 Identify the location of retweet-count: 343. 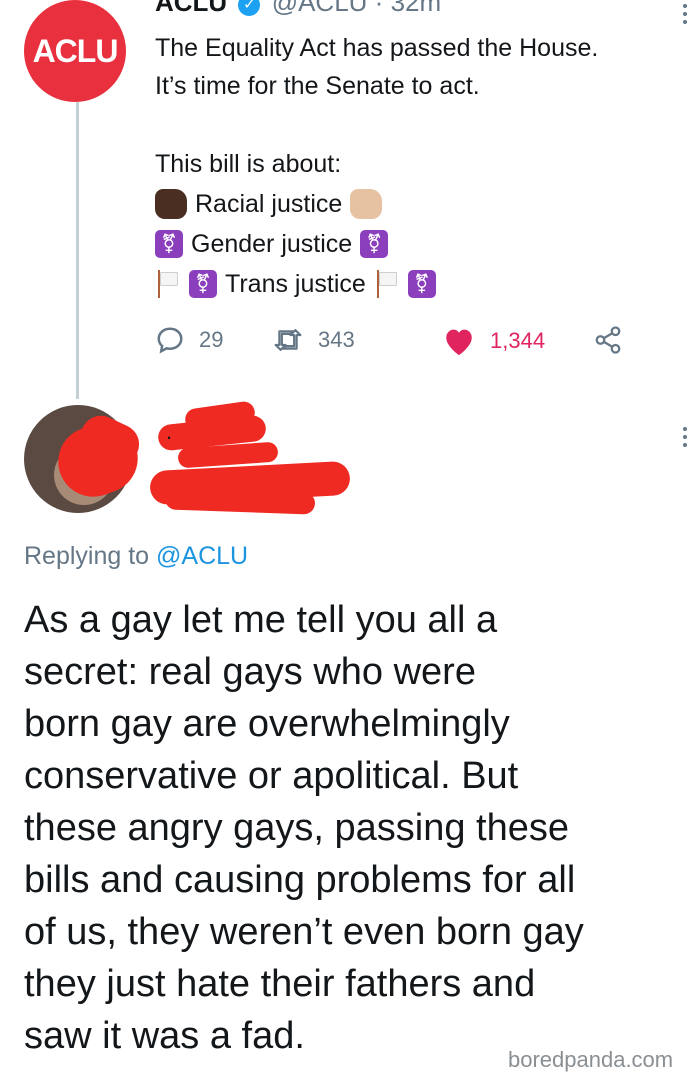
(336, 339).